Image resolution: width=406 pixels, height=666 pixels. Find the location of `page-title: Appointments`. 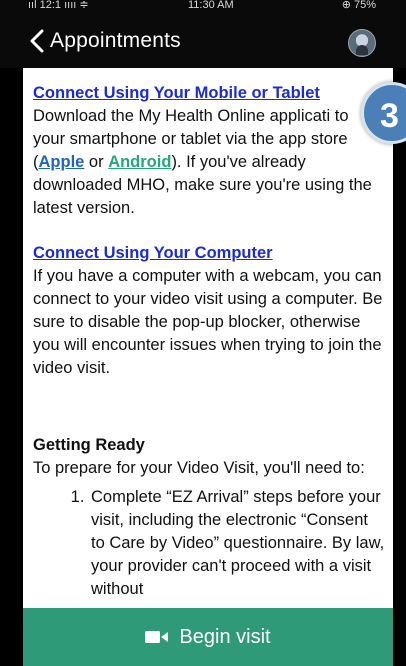

page-title: Appointments is located at coordinates (115, 40).